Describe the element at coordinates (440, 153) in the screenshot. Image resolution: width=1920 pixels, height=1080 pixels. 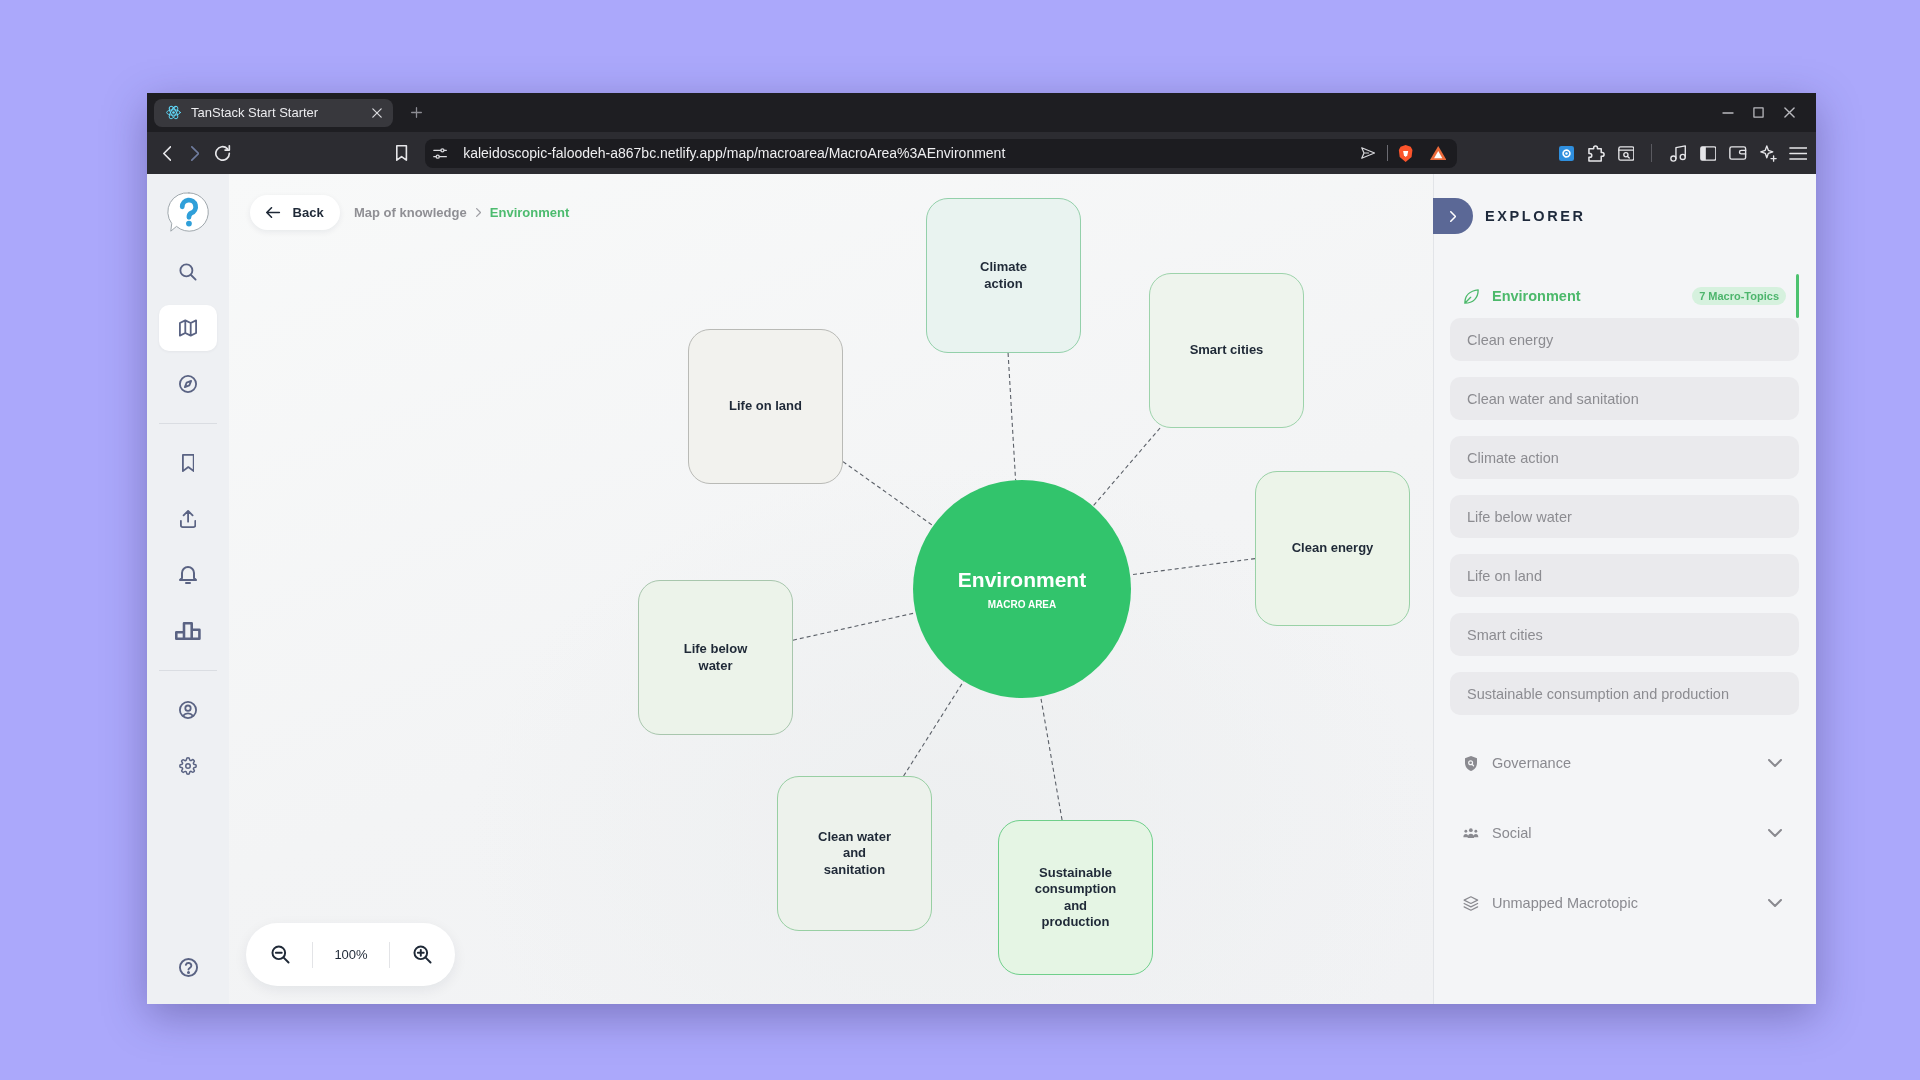
I see `sliders-icon` at that location.